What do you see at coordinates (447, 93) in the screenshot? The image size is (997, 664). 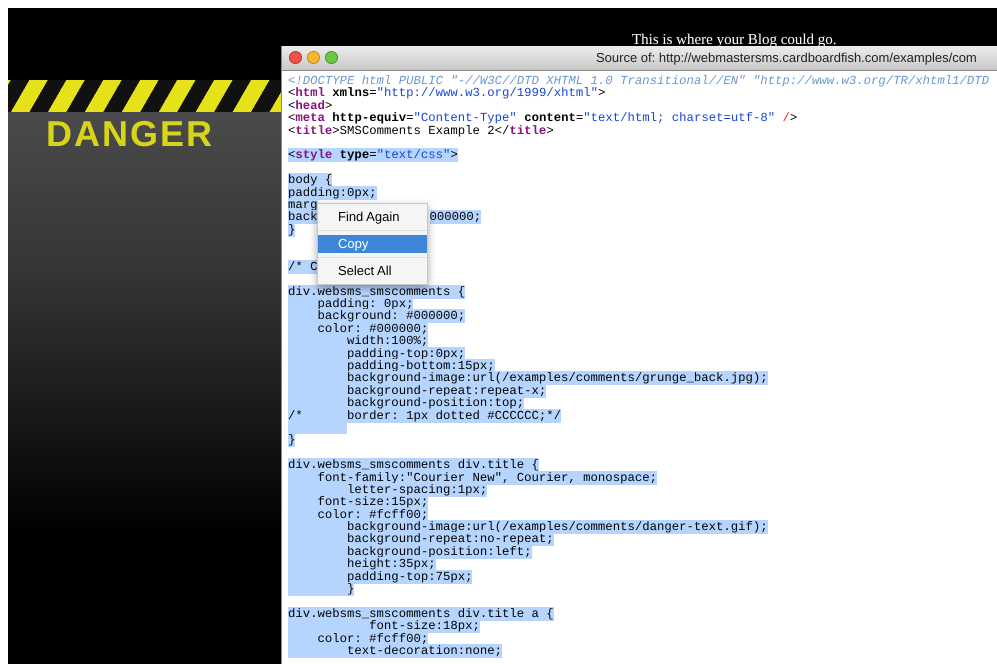 I see `code-line: <html xmlns="http://www.w3.org/1999/xhtml">` at bounding box center [447, 93].